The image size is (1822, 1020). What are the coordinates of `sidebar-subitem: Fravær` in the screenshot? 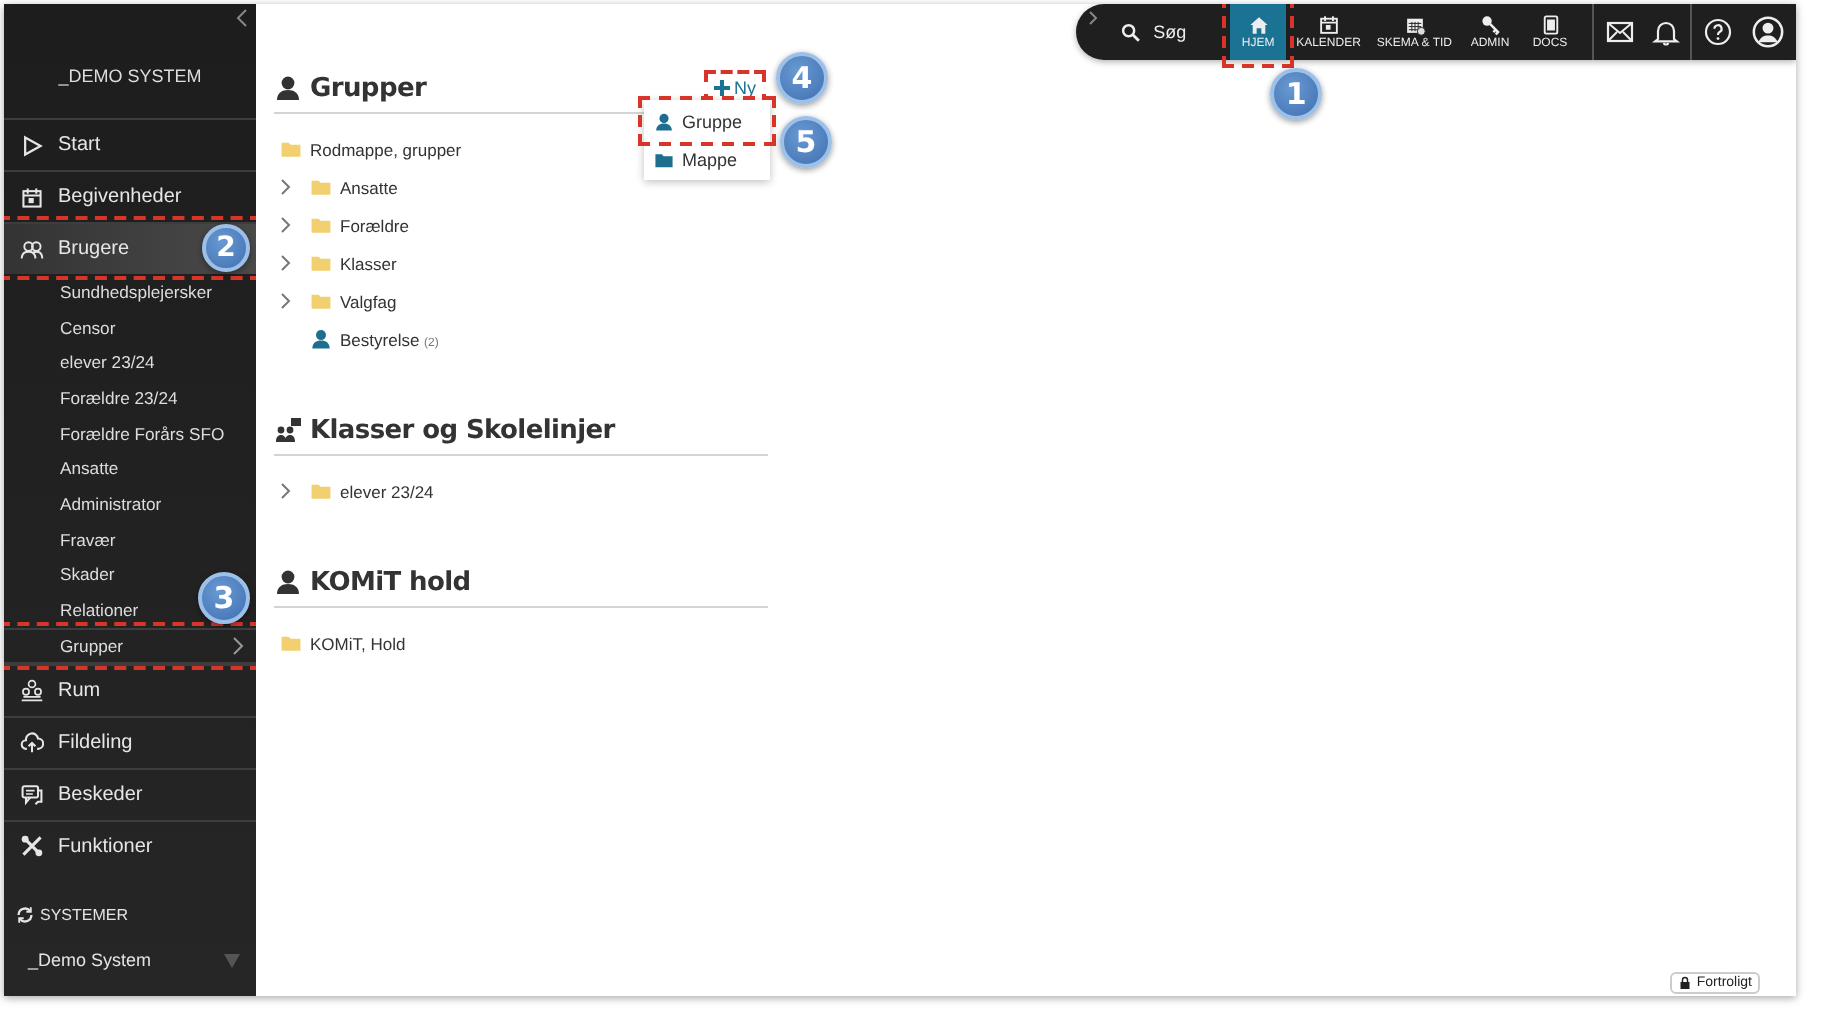 It's located at (88, 539).